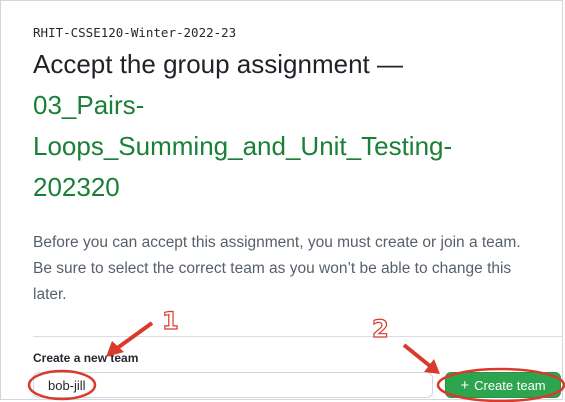 The width and height of the screenshot is (565, 402). What do you see at coordinates (86, 358) in the screenshot?
I see `create-team-label: Create a new team` at bounding box center [86, 358].